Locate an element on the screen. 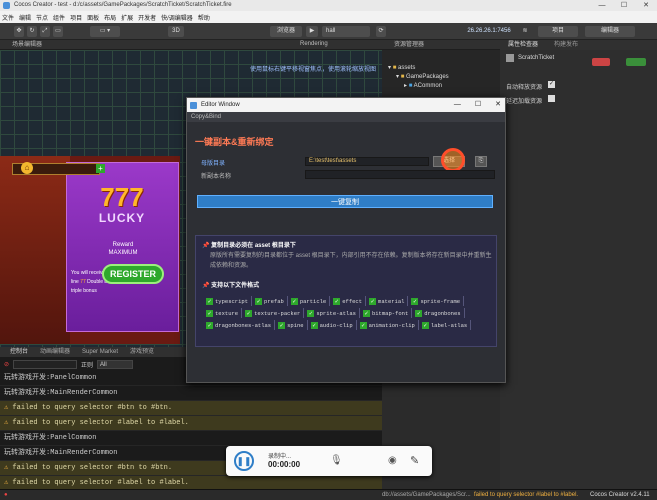 The image size is (657, 500). tab-animation: 动画编辑器 is located at coordinates (55, 352).